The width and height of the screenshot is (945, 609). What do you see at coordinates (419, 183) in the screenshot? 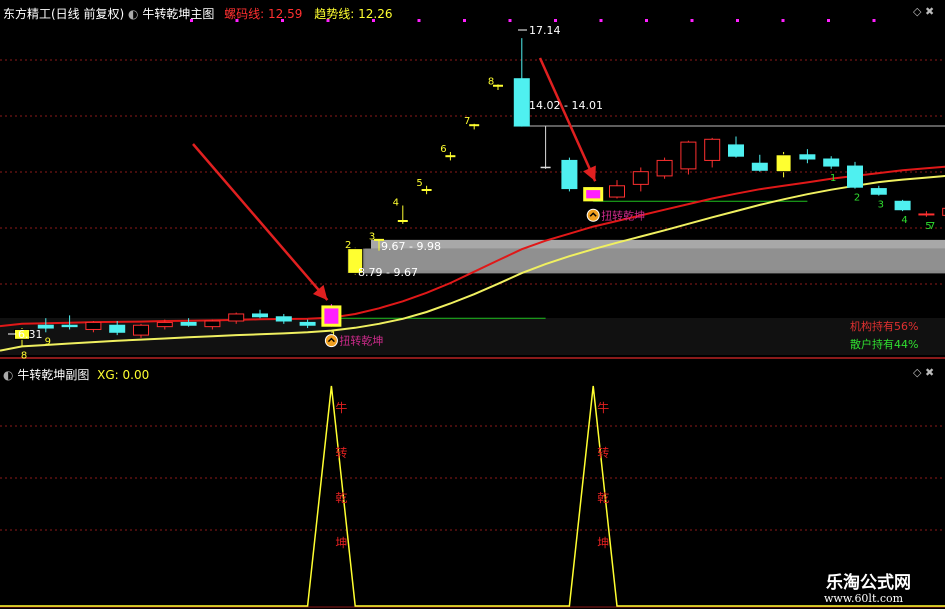
I see `candle-count-label: 5` at bounding box center [419, 183].